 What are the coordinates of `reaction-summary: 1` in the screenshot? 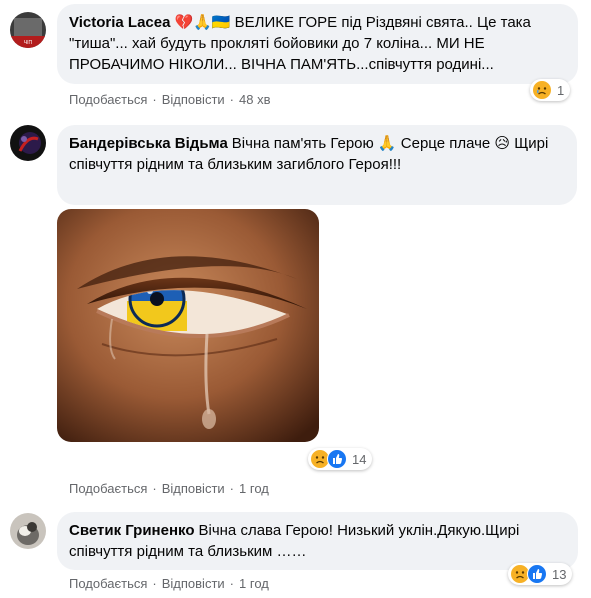 It's located at (550, 90).